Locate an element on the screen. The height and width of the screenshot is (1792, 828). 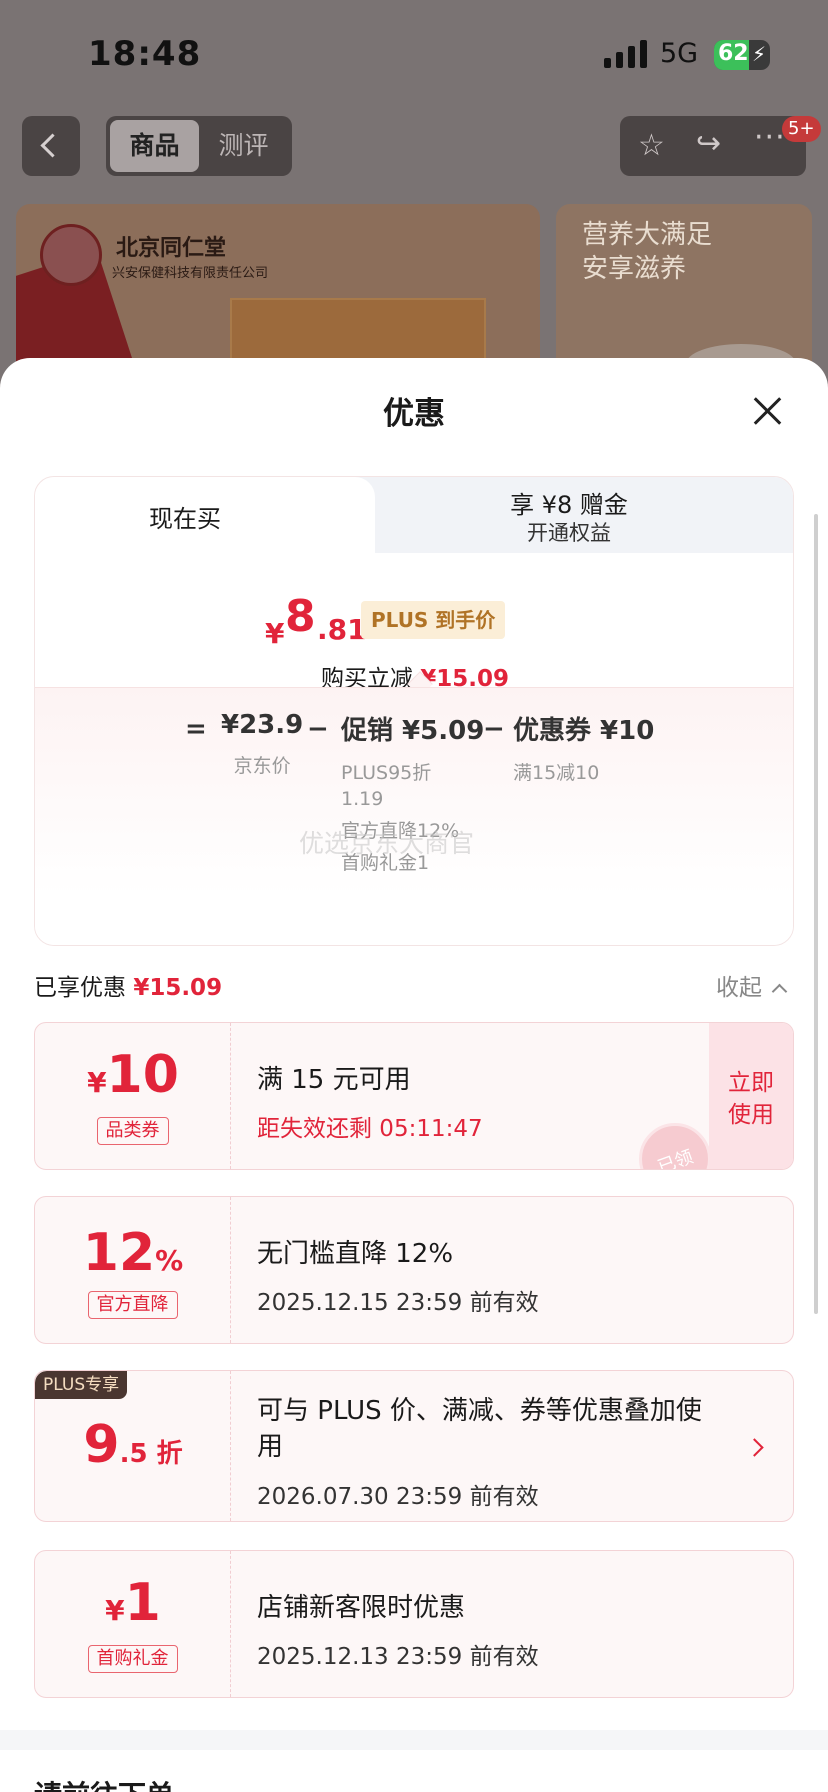
use-now-label: 立即 使用 is located at coordinates (751, 1099).